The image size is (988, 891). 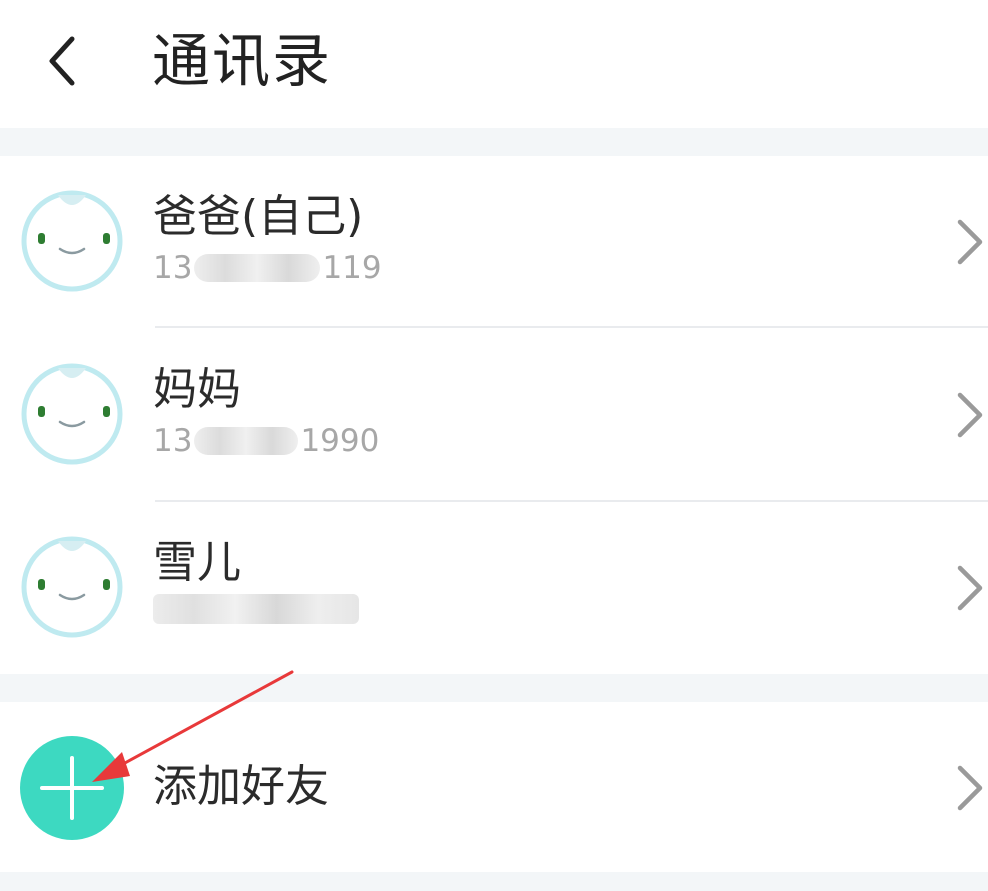 I want to click on contact-phone: 13 119, so click(x=267, y=268).